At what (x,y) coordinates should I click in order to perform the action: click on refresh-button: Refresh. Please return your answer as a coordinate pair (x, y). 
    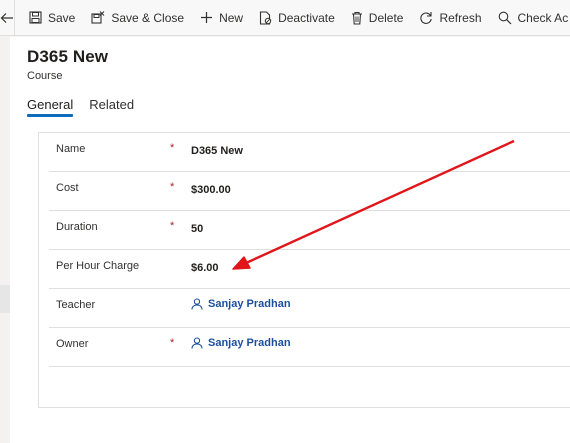
    Looking at the image, I should click on (450, 17).